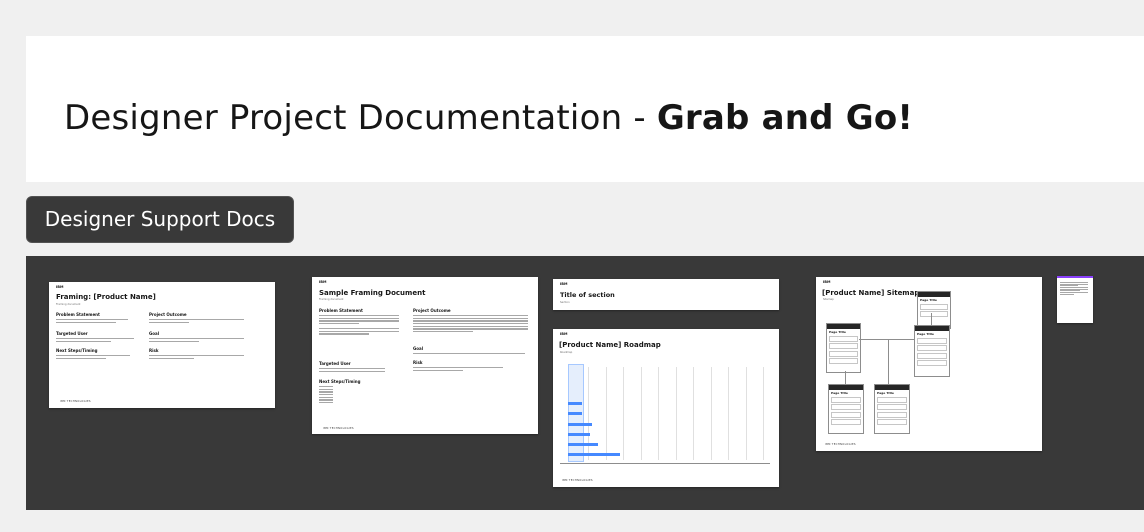 The image size is (1144, 532). I want to click on page-title-regular: Designer Project Documentation -, so click(360, 118).